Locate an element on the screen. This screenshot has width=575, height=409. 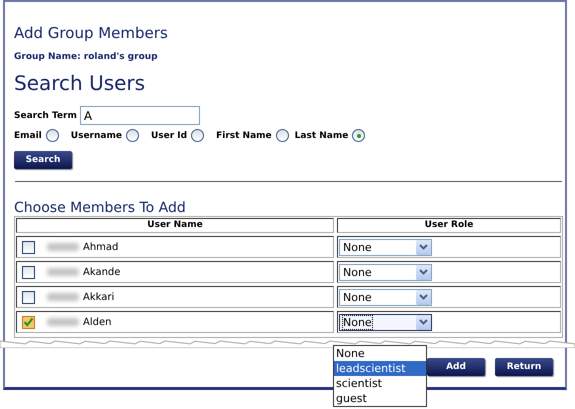
column-header: User Name is located at coordinates (175, 225).